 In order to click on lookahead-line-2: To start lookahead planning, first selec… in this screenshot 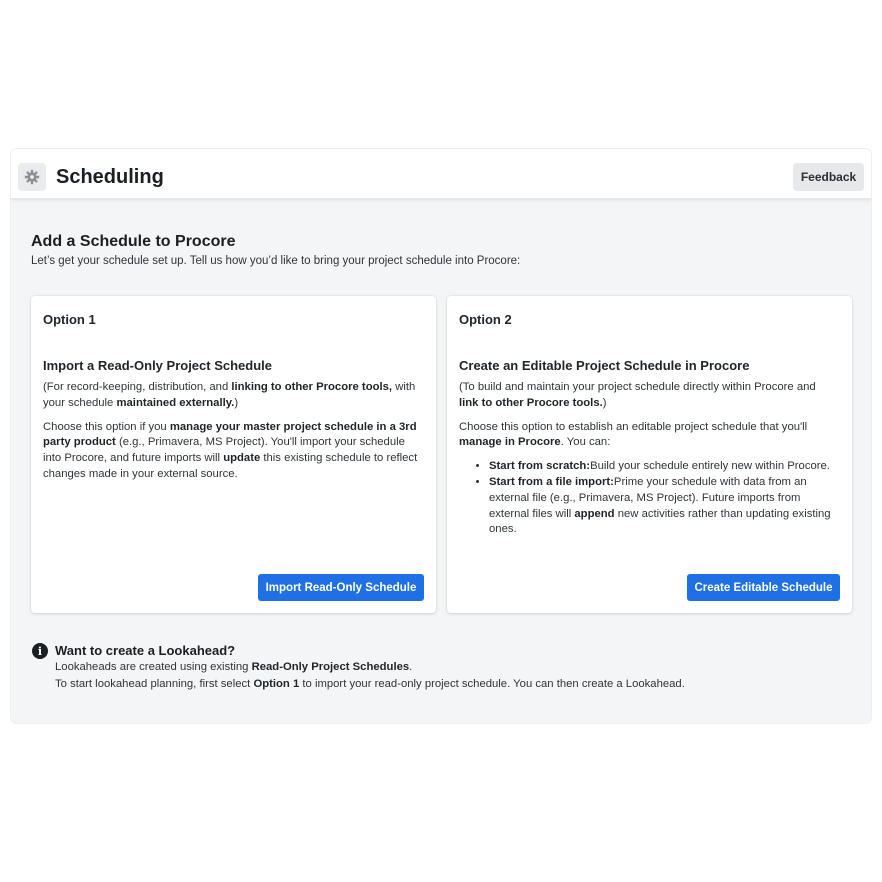, I will do `click(370, 684)`.